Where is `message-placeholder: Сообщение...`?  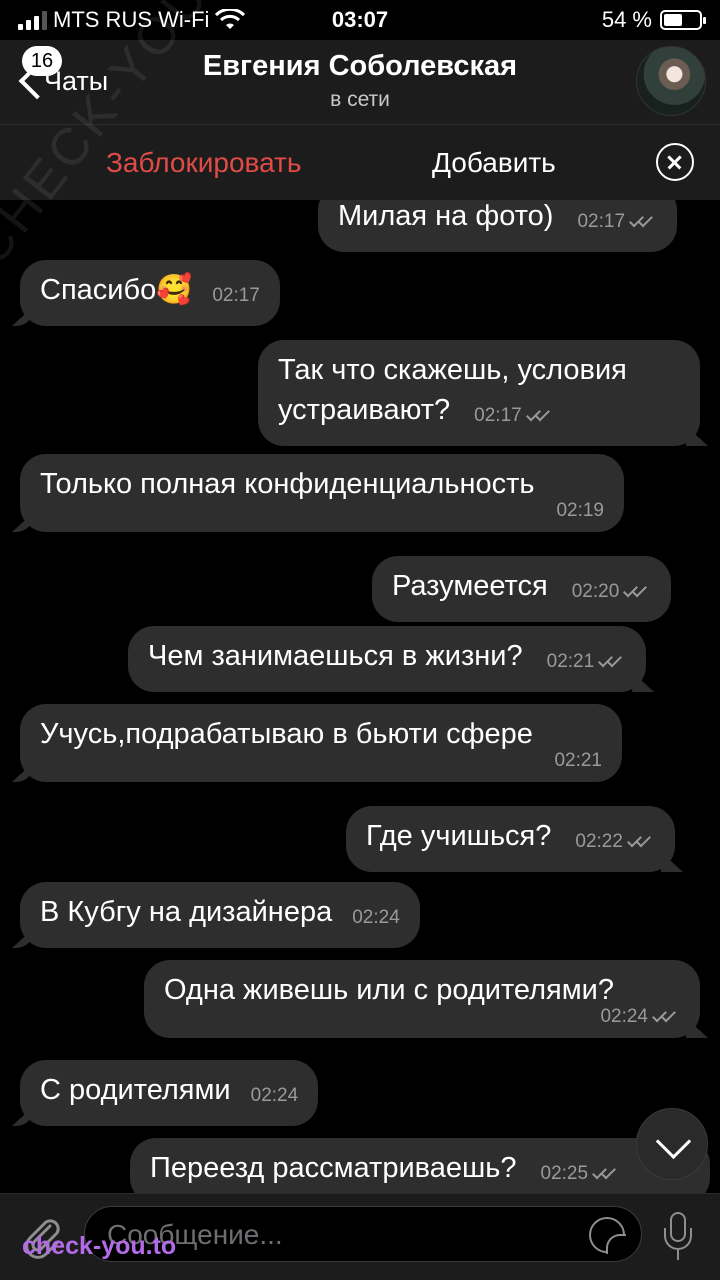
message-placeholder: Сообщение... is located at coordinates (195, 1234).